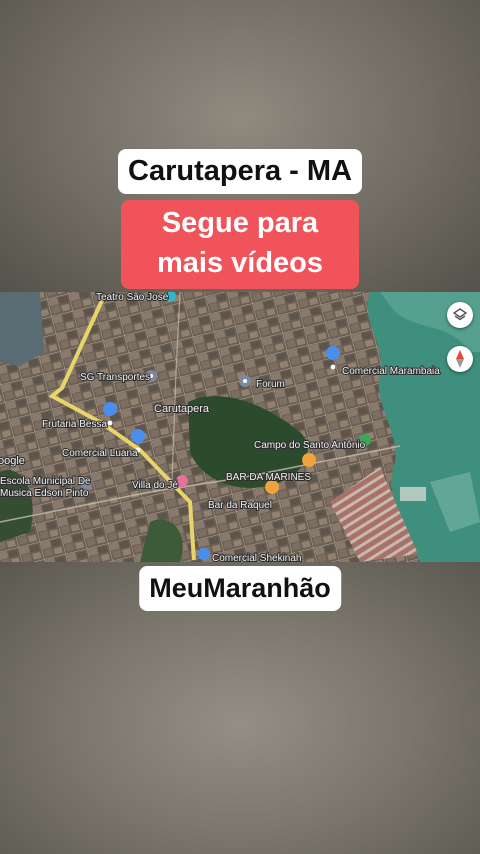 Image resolution: width=480 pixels, height=854 pixels. I want to click on place-label: Comercial Luana, so click(100, 453).